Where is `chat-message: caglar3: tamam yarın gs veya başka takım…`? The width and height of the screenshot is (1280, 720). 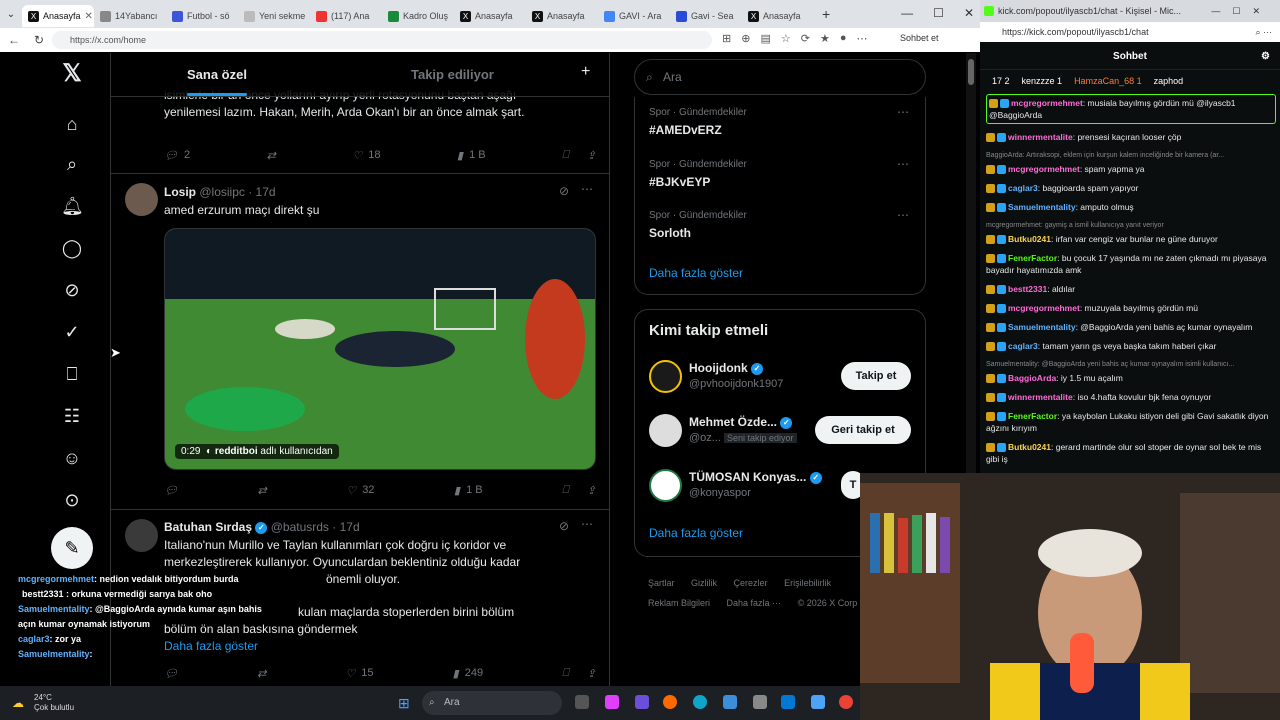
chat-message: caglar3: tamam yarın gs veya başka takım… is located at coordinates (1131, 346).